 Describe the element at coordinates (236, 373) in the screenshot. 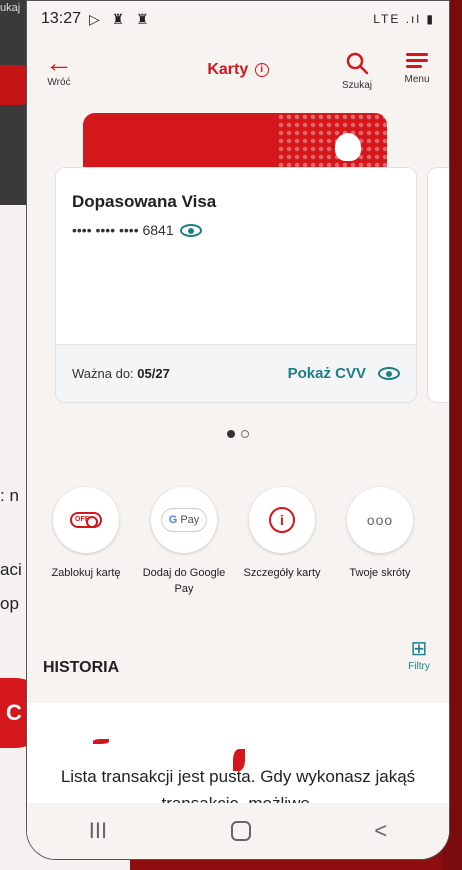

I see `card-footer: Ważna do: 05/27 Pokaż CVV` at that location.